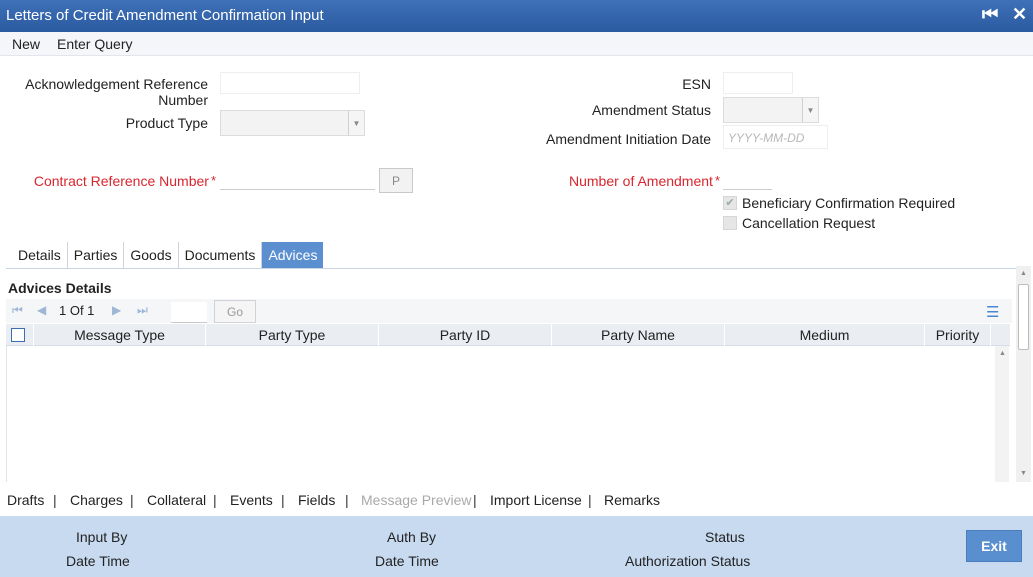  Describe the element at coordinates (509, 311) in the screenshot. I see `pager-bar: ⏮ ◀ 1 Of 1 ▶ ⏭ Go ☰` at that location.